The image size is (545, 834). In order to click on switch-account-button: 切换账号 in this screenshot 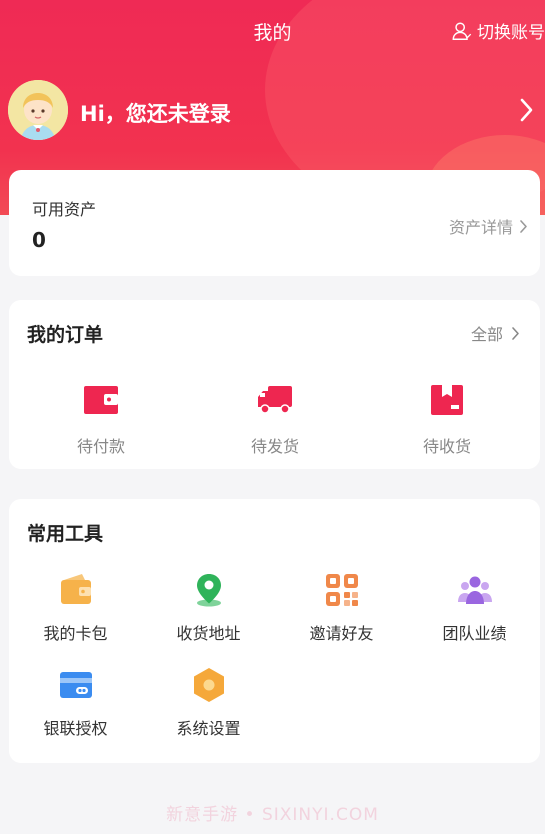, I will do `click(498, 30)`.